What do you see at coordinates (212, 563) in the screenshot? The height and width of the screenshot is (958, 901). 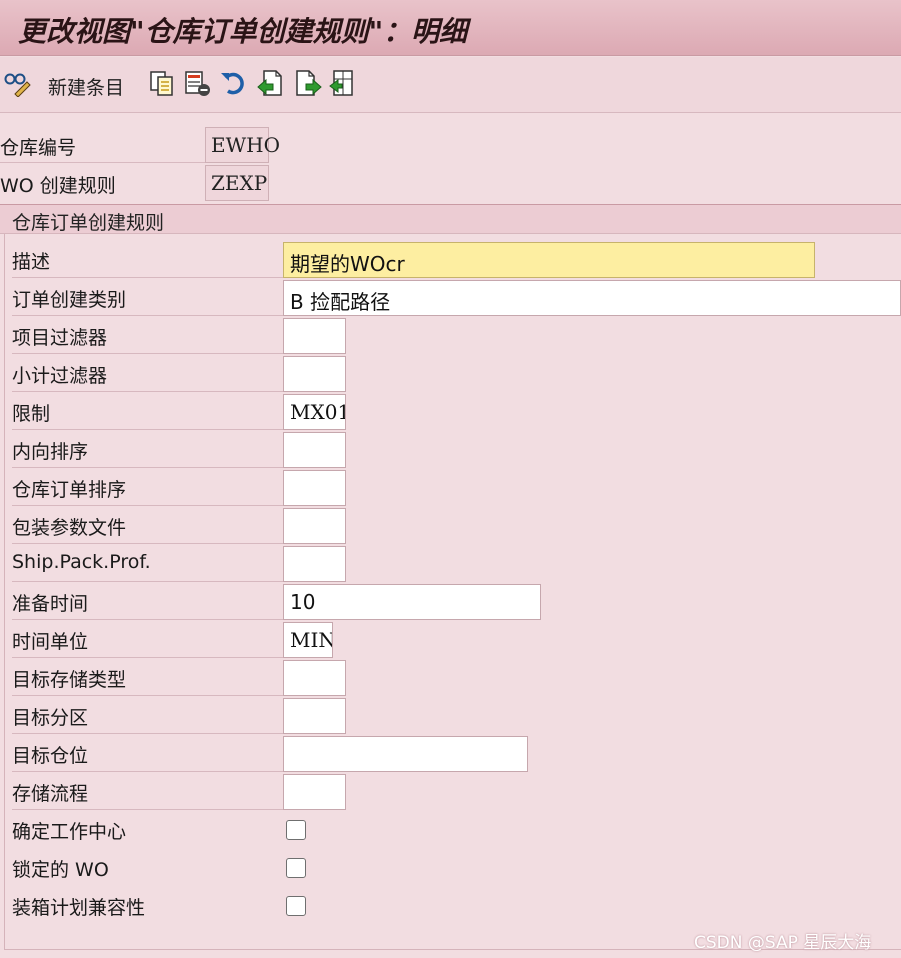 I see `ship-pack-row: Ship.Pack.Prof.` at bounding box center [212, 563].